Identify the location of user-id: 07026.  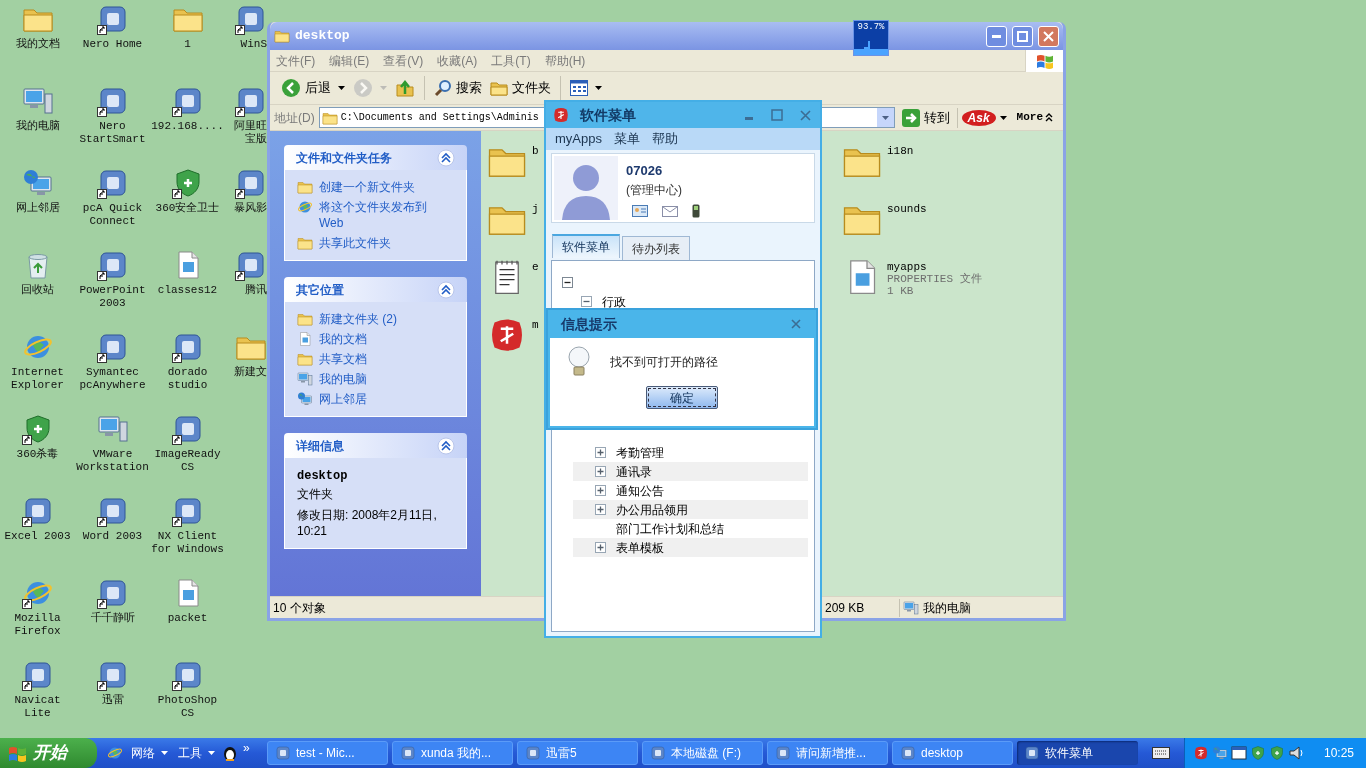
(645, 171).